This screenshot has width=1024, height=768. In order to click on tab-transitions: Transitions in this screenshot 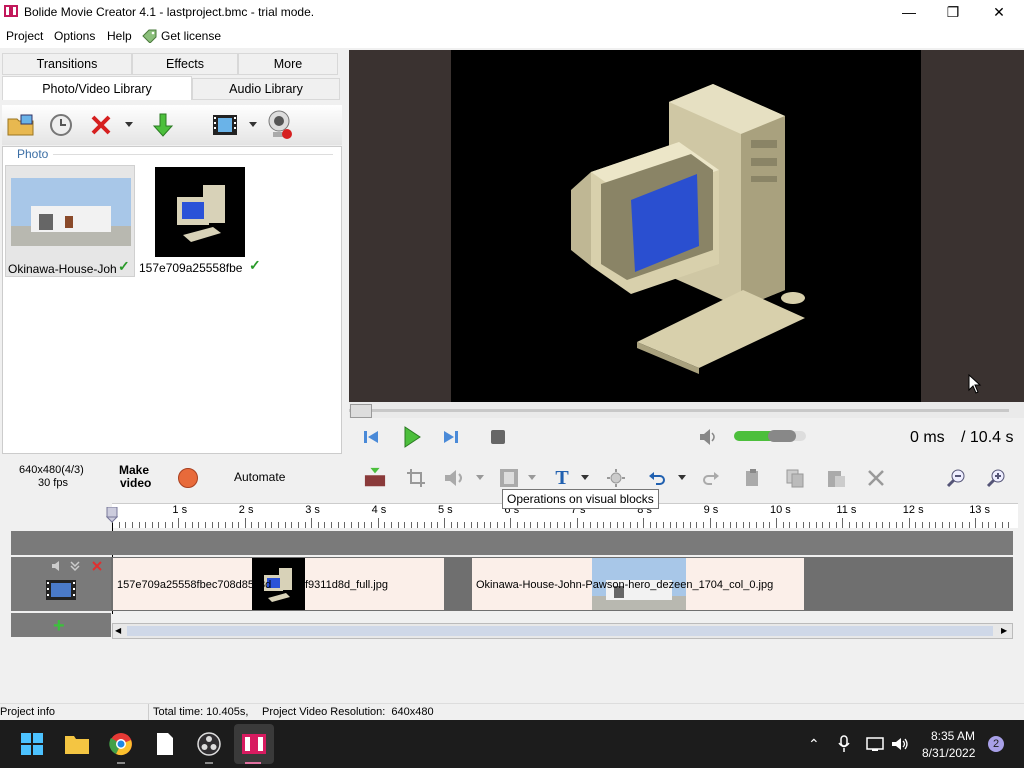, I will do `click(67, 64)`.